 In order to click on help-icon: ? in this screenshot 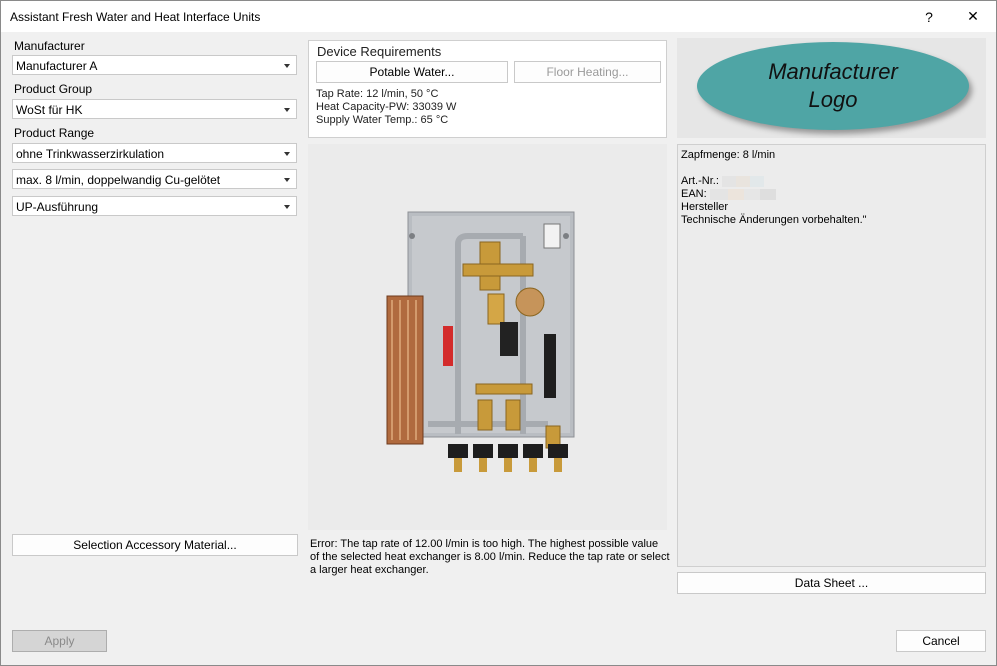, I will do `click(929, 16)`.